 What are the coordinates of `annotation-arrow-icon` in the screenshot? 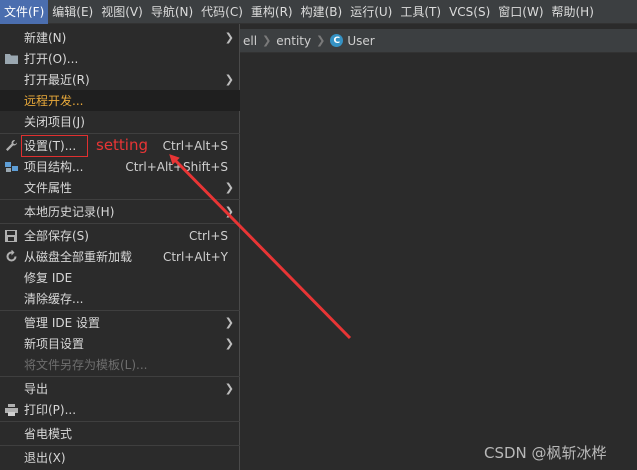 It's located at (260, 247).